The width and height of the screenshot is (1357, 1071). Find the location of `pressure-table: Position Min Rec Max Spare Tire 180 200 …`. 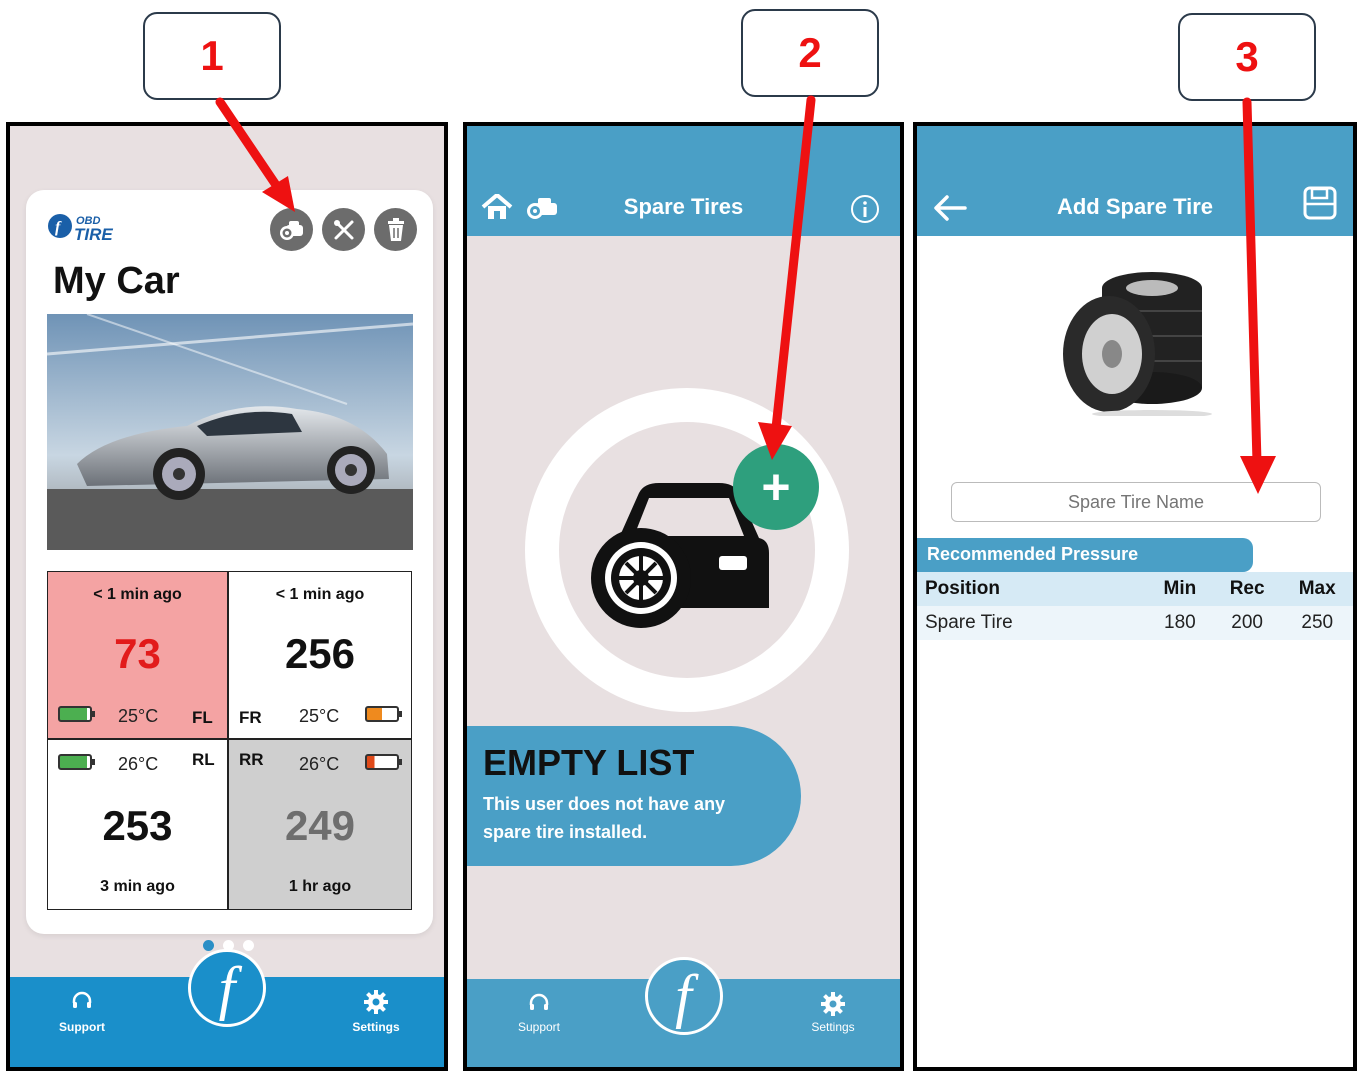

pressure-table: Position Min Rec Max Spare Tire 180 200 … is located at coordinates (1135, 606).